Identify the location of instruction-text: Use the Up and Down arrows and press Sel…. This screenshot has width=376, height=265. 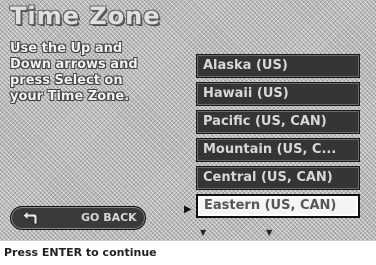
(74, 72).